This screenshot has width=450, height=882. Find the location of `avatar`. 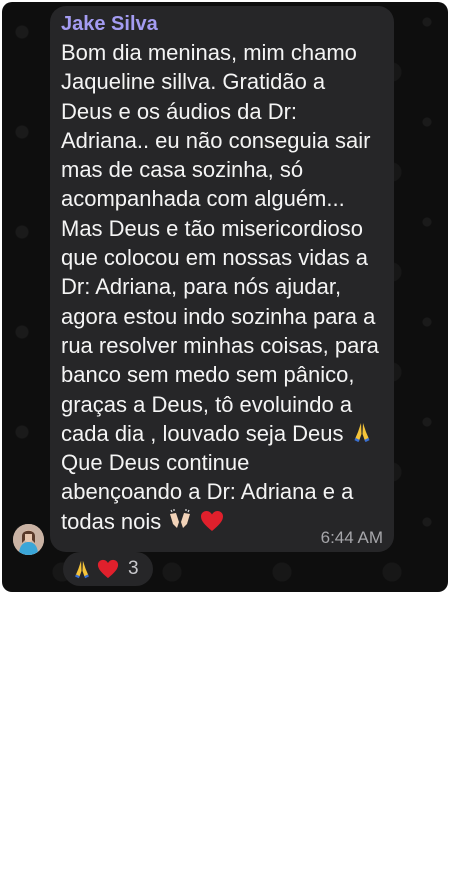

avatar is located at coordinates (28, 539).